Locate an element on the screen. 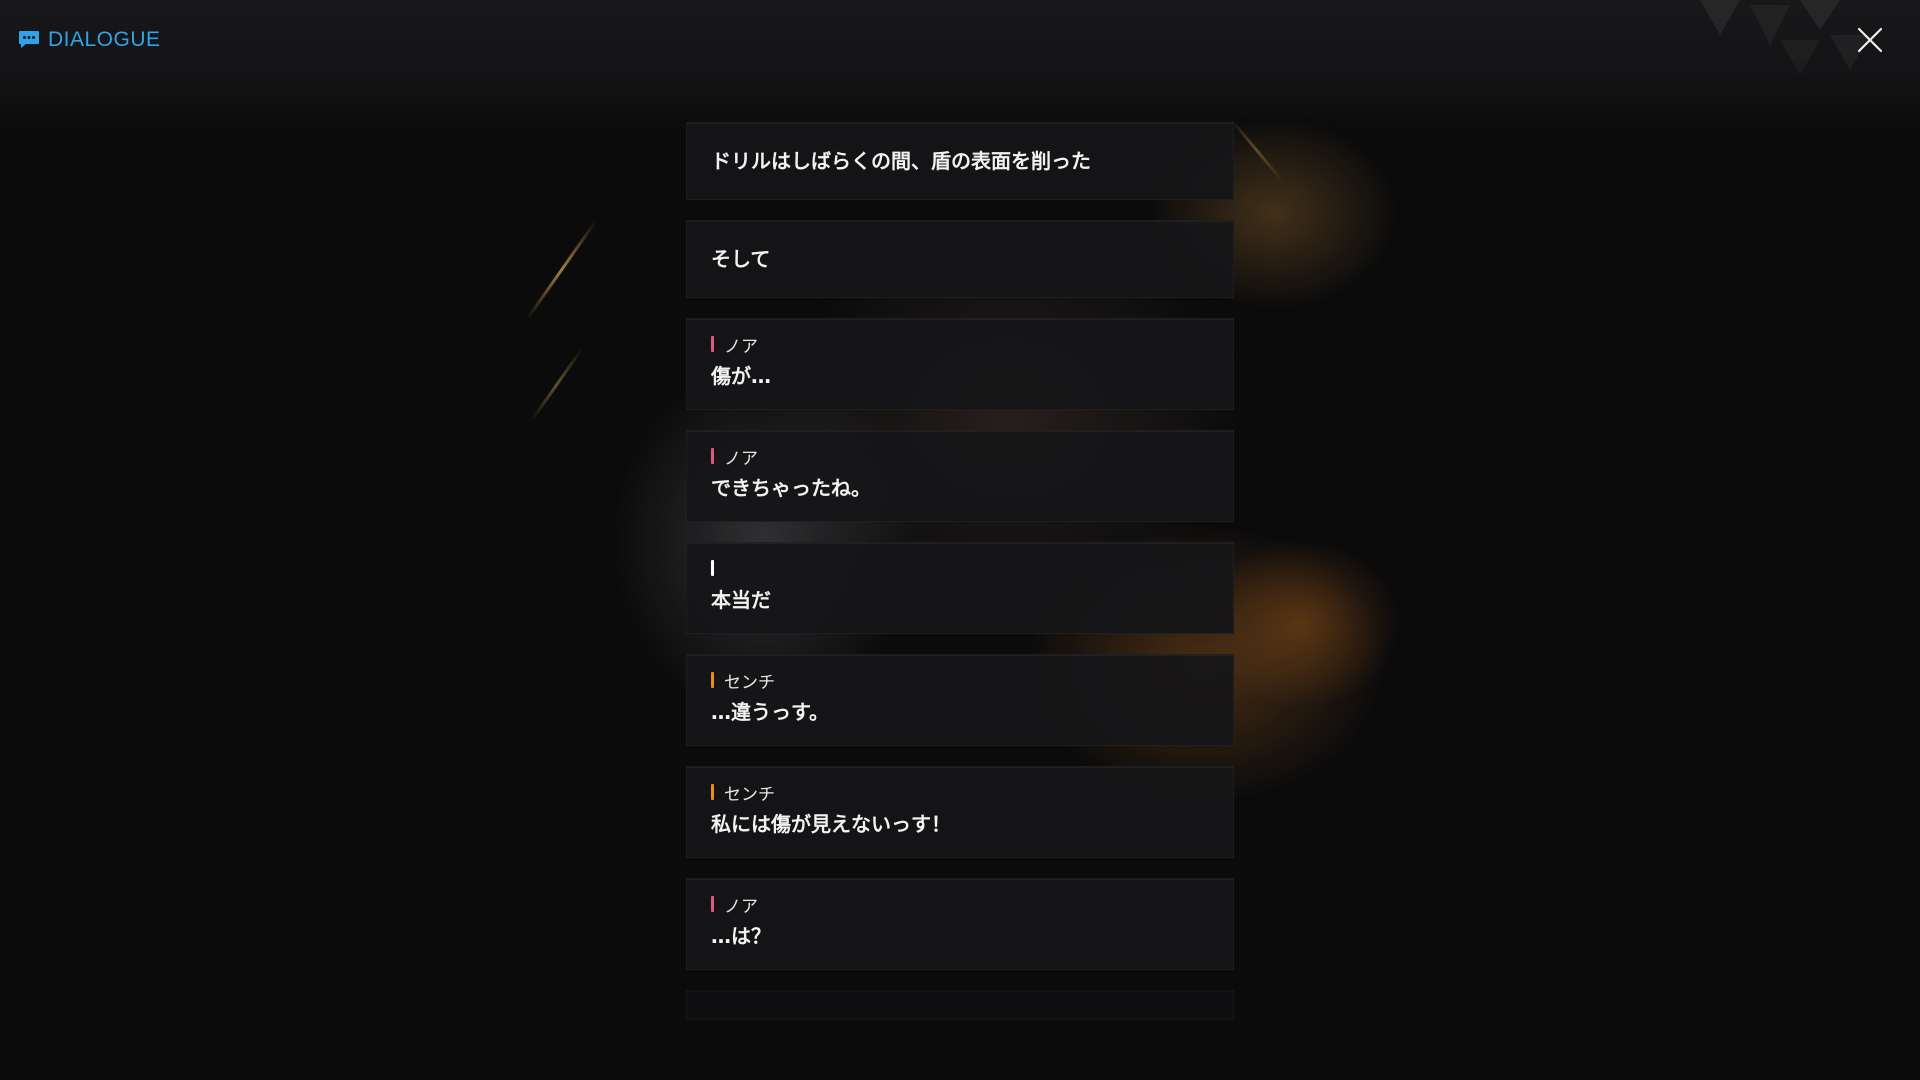  dialogue-entry: ノア できちゃったね。 is located at coordinates (960, 476).